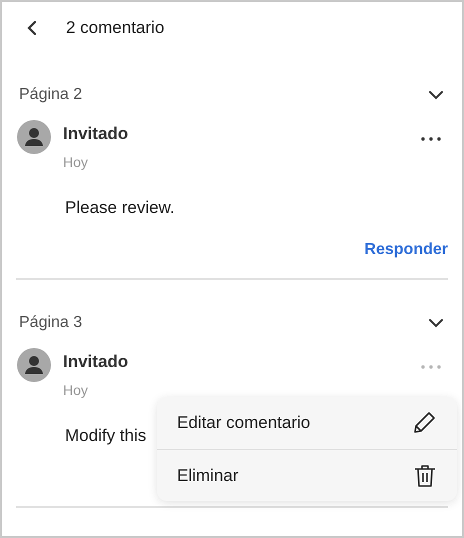 Image resolution: width=464 pixels, height=538 pixels. What do you see at coordinates (50, 95) in the screenshot?
I see `section-title: Página 2` at bounding box center [50, 95].